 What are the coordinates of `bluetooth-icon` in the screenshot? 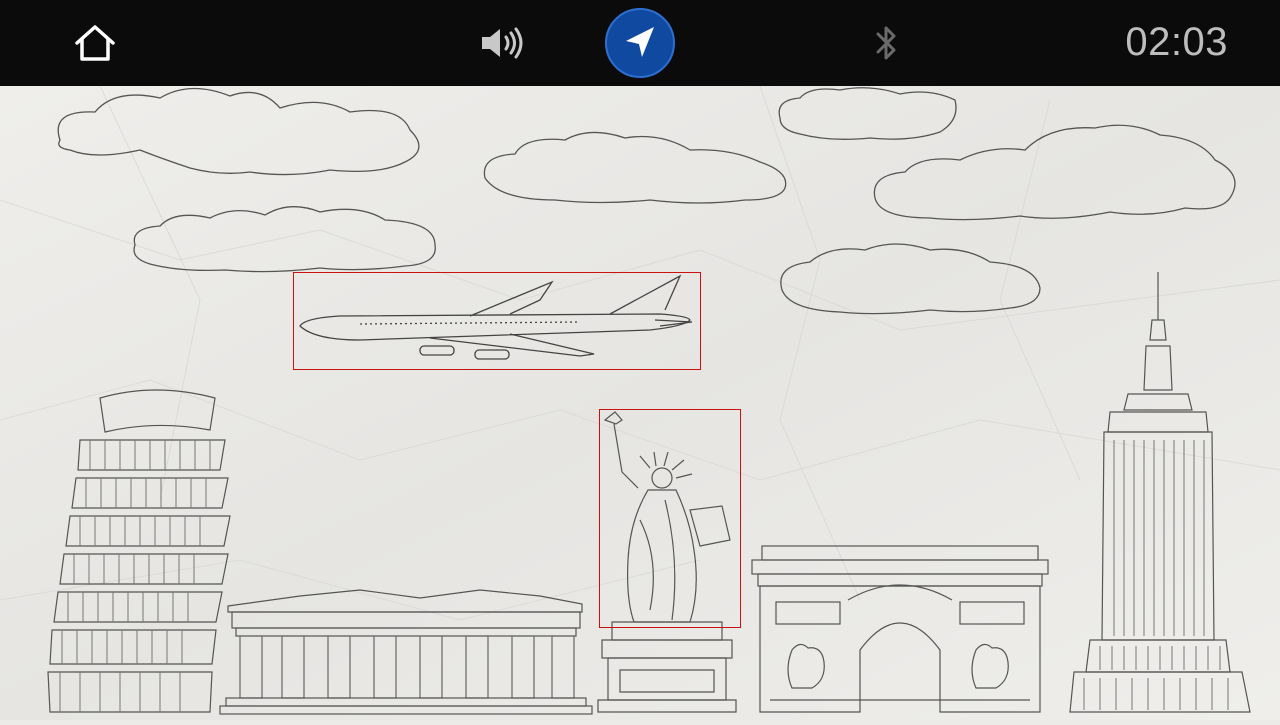 It's located at (886, 43).